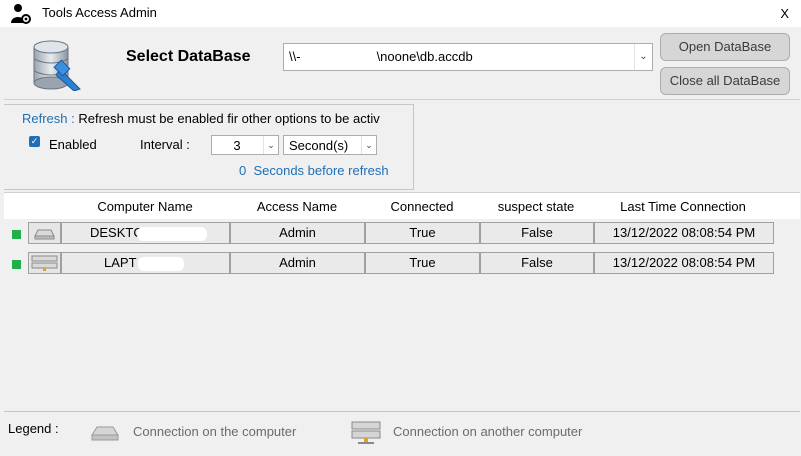 The height and width of the screenshot is (456, 801). Describe the element at coordinates (725, 47) in the screenshot. I see `open-database-button: Open DataBase` at that location.